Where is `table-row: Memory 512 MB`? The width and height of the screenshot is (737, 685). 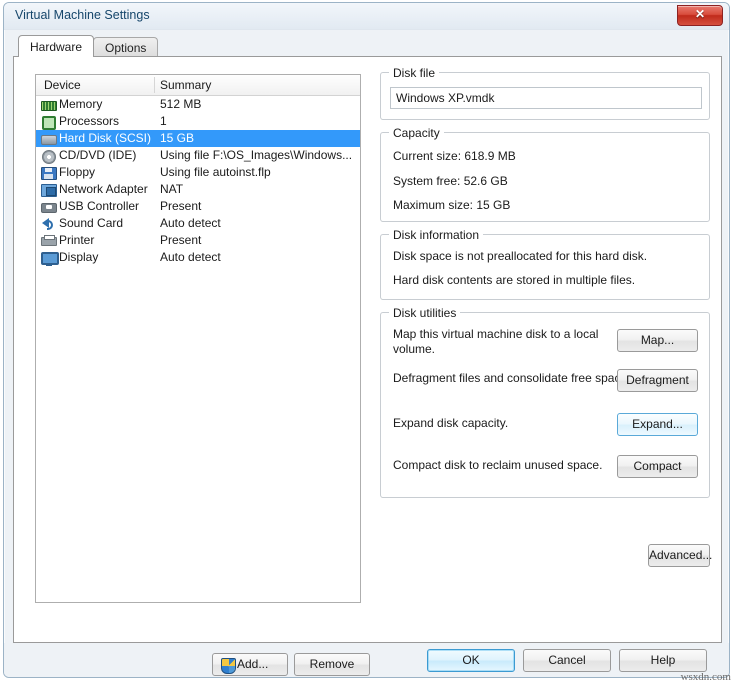 table-row: Memory 512 MB is located at coordinates (198, 104).